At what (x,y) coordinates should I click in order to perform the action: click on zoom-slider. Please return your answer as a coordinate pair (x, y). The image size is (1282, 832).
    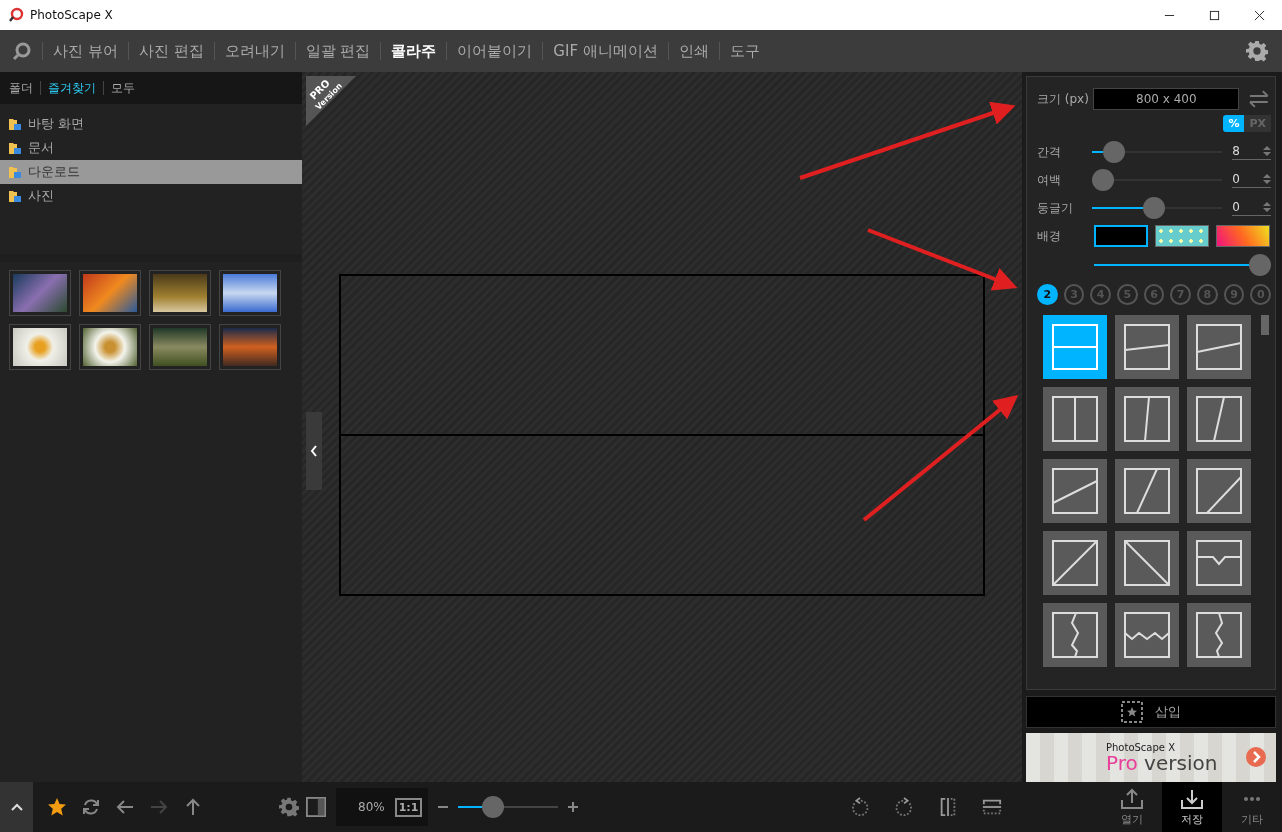
    Looking at the image, I should click on (508, 807).